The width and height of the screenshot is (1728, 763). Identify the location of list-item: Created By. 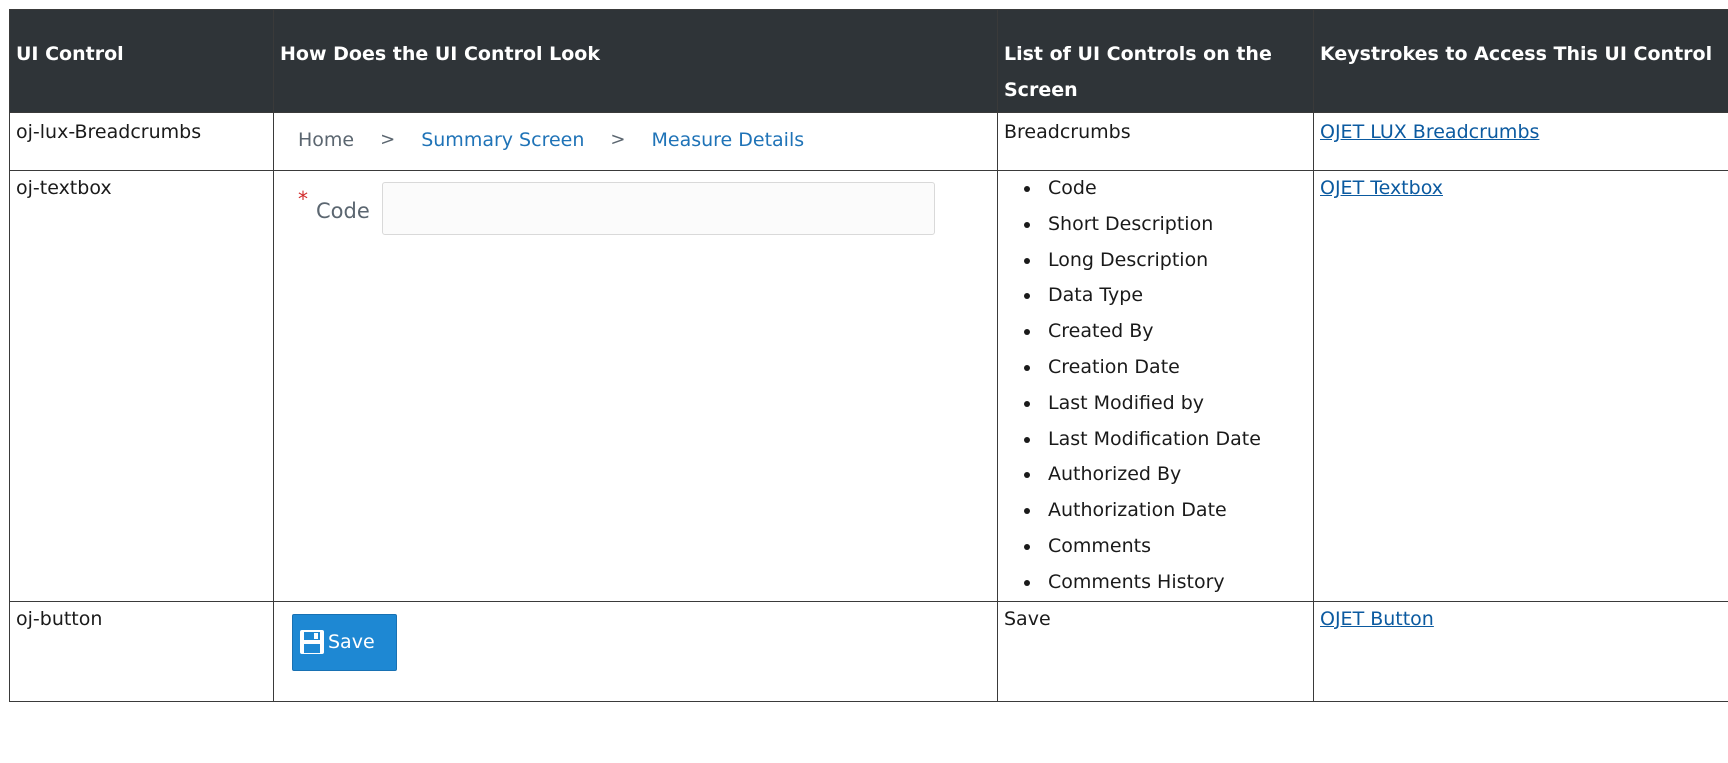
(1174, 332).